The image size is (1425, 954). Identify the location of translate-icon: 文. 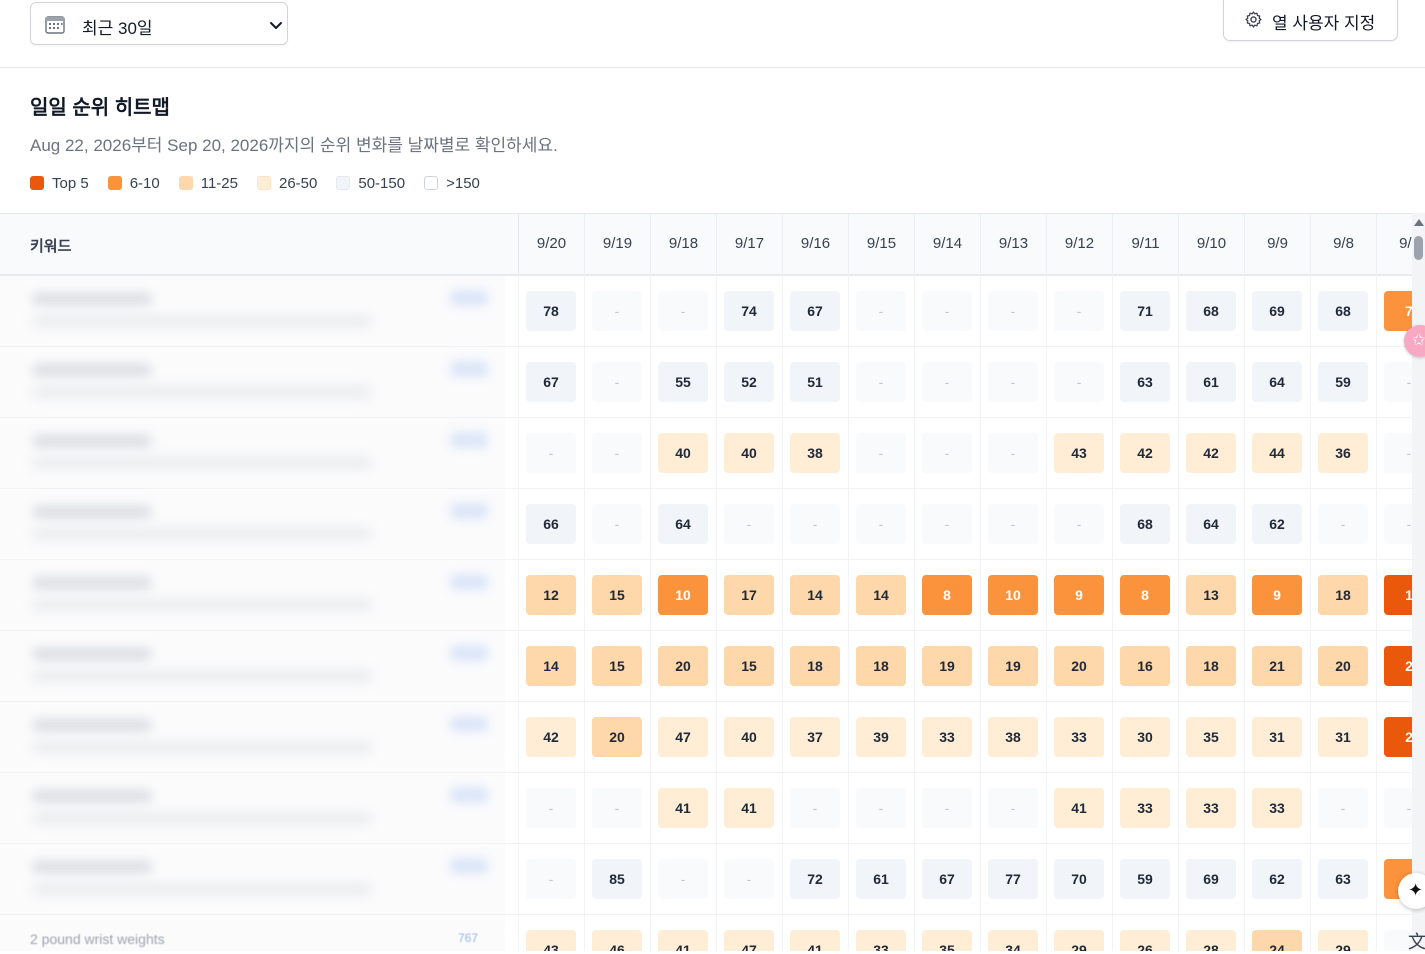
(1416, 941).